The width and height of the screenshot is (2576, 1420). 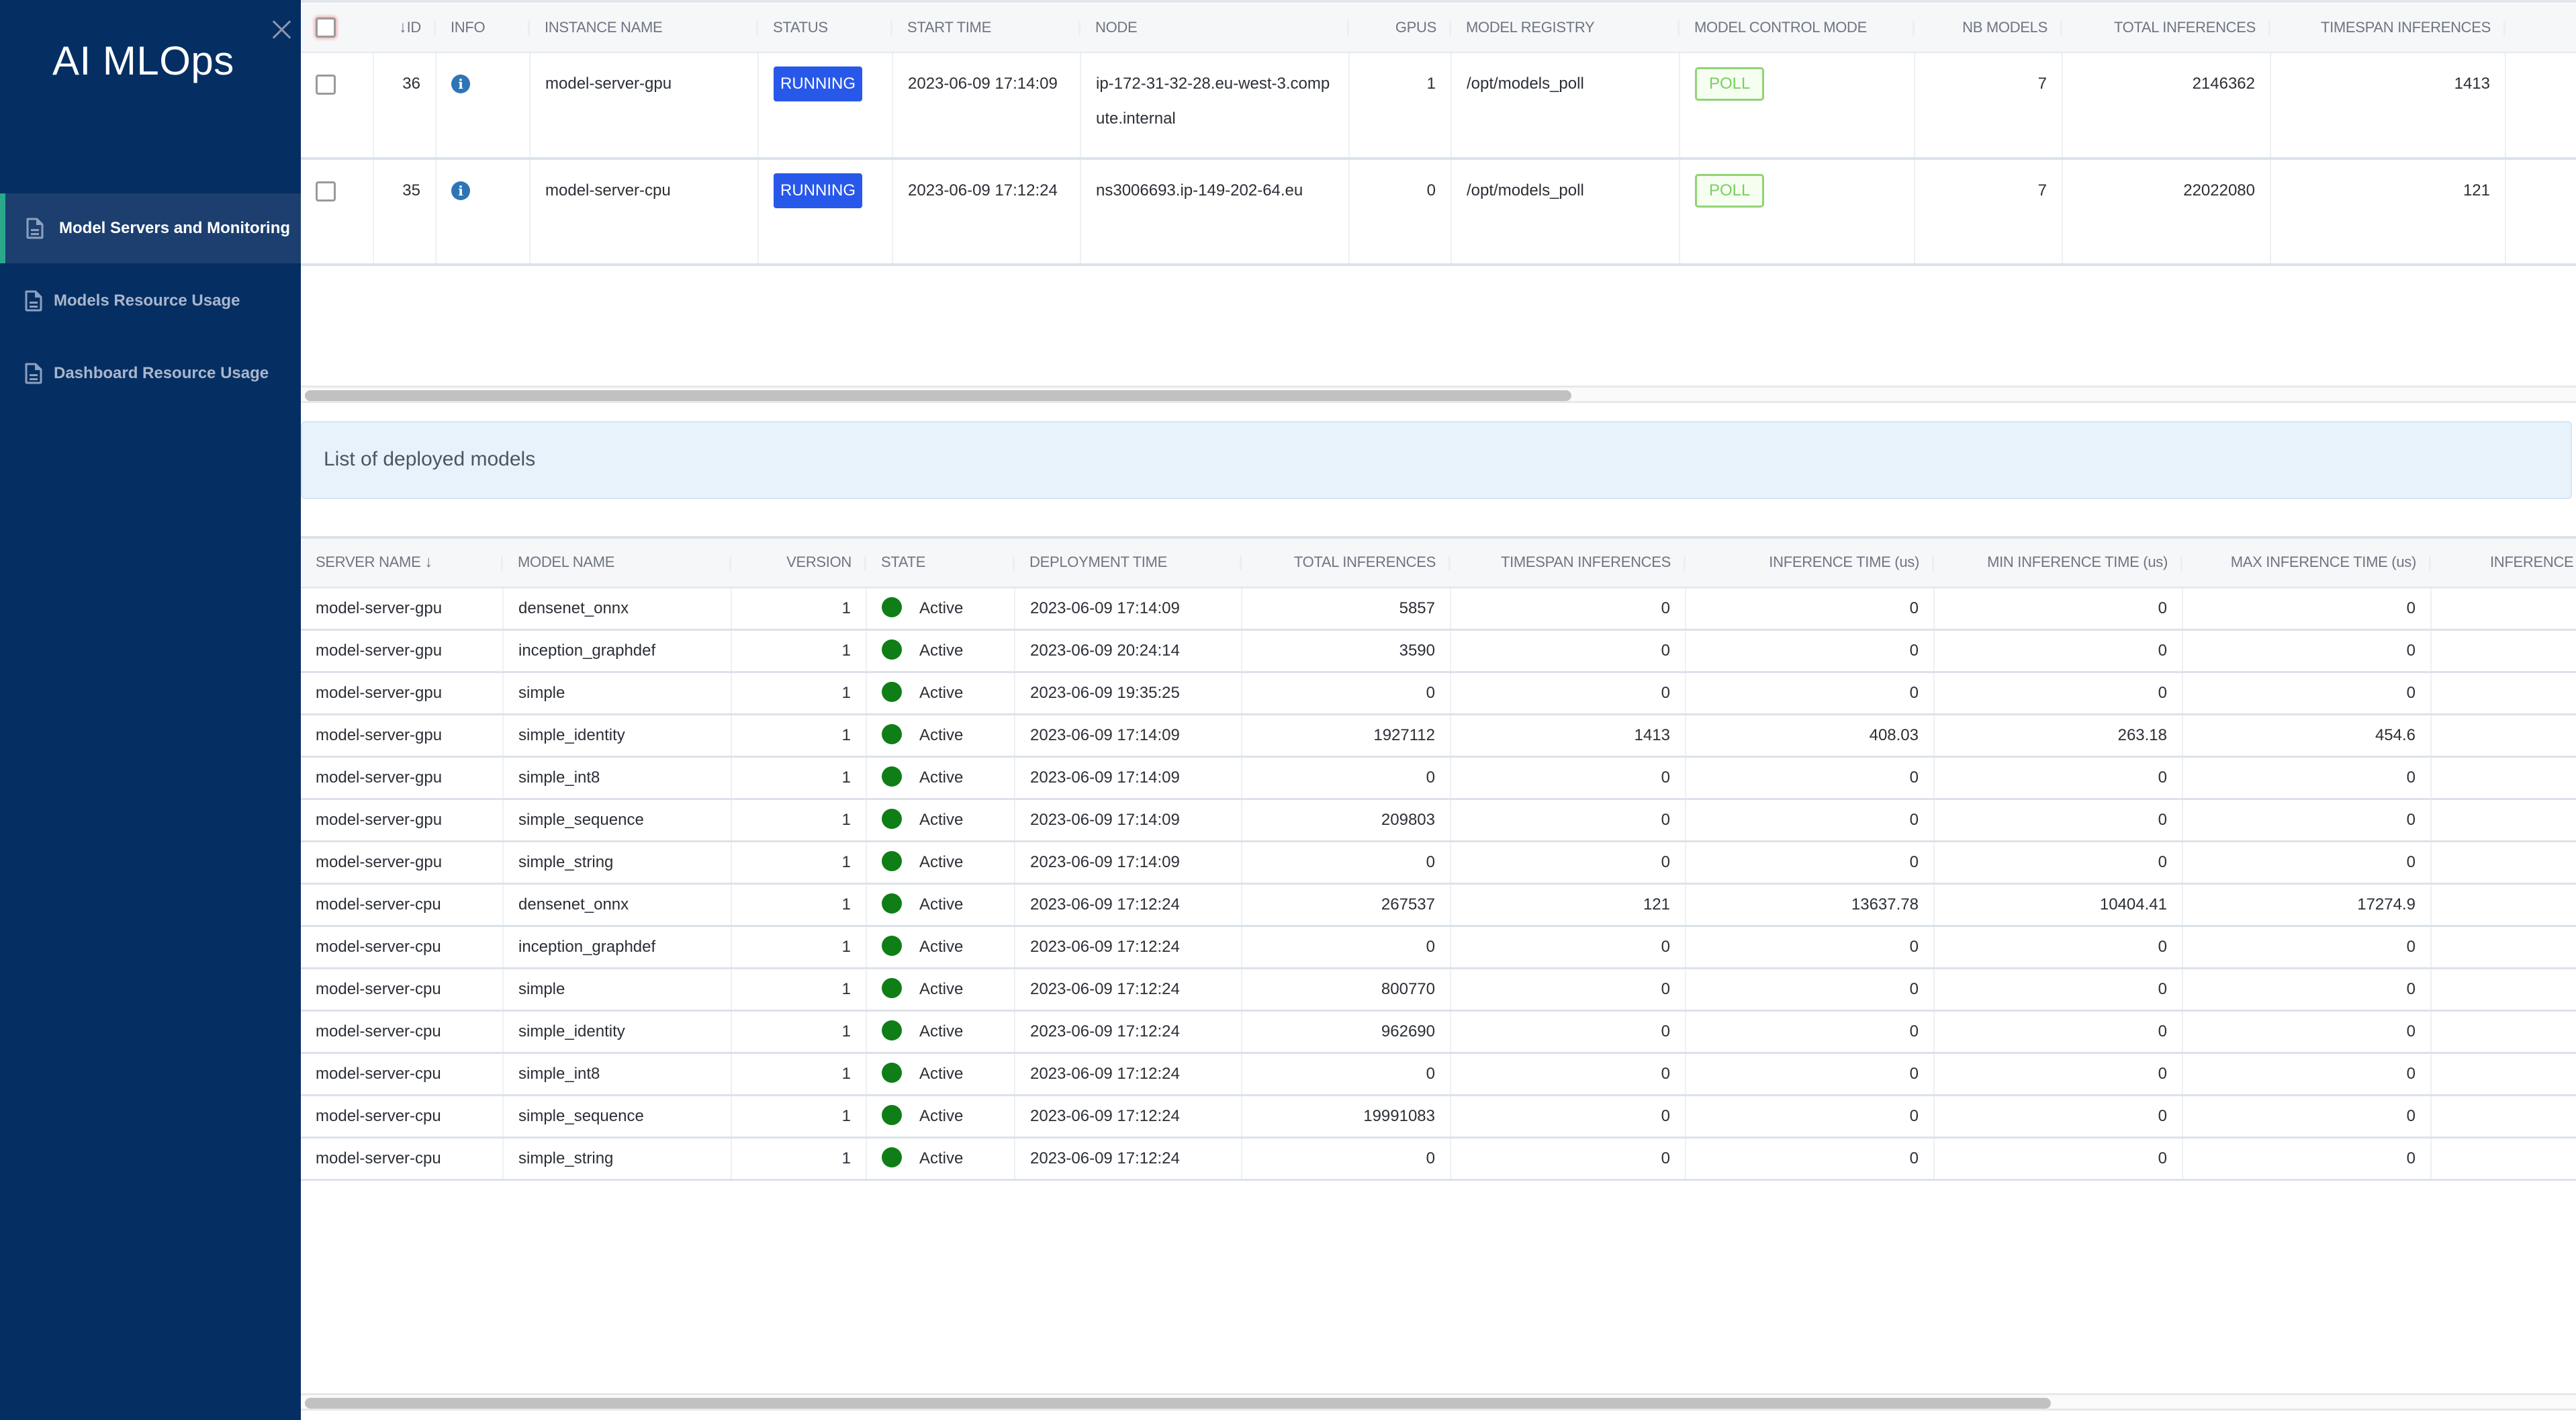 I want to click on column-header-model-control-mode: MODEL CONTROL MODE, so click(x=1797, y=28).